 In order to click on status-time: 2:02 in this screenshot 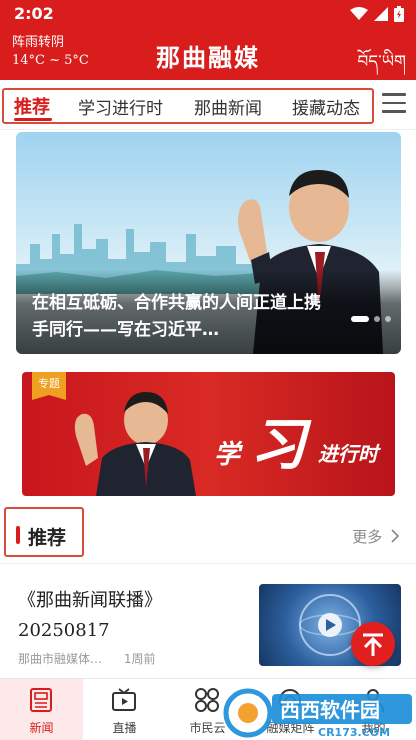, I will do `click(34, 13)`.